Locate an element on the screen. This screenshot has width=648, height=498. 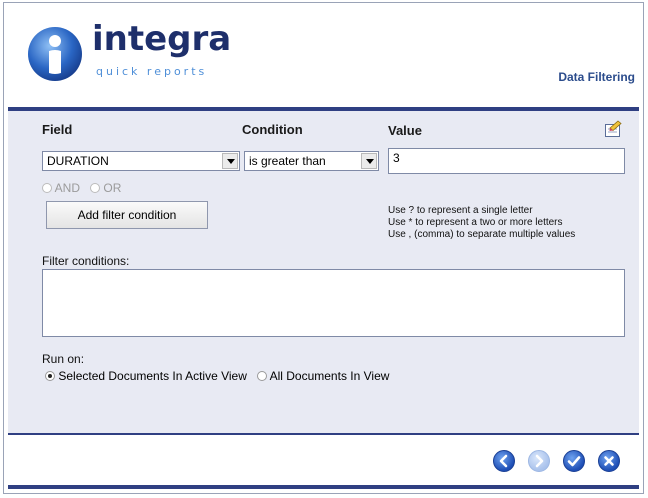
all-documents-label: All Documents In View is located at coordinates (329, 376).